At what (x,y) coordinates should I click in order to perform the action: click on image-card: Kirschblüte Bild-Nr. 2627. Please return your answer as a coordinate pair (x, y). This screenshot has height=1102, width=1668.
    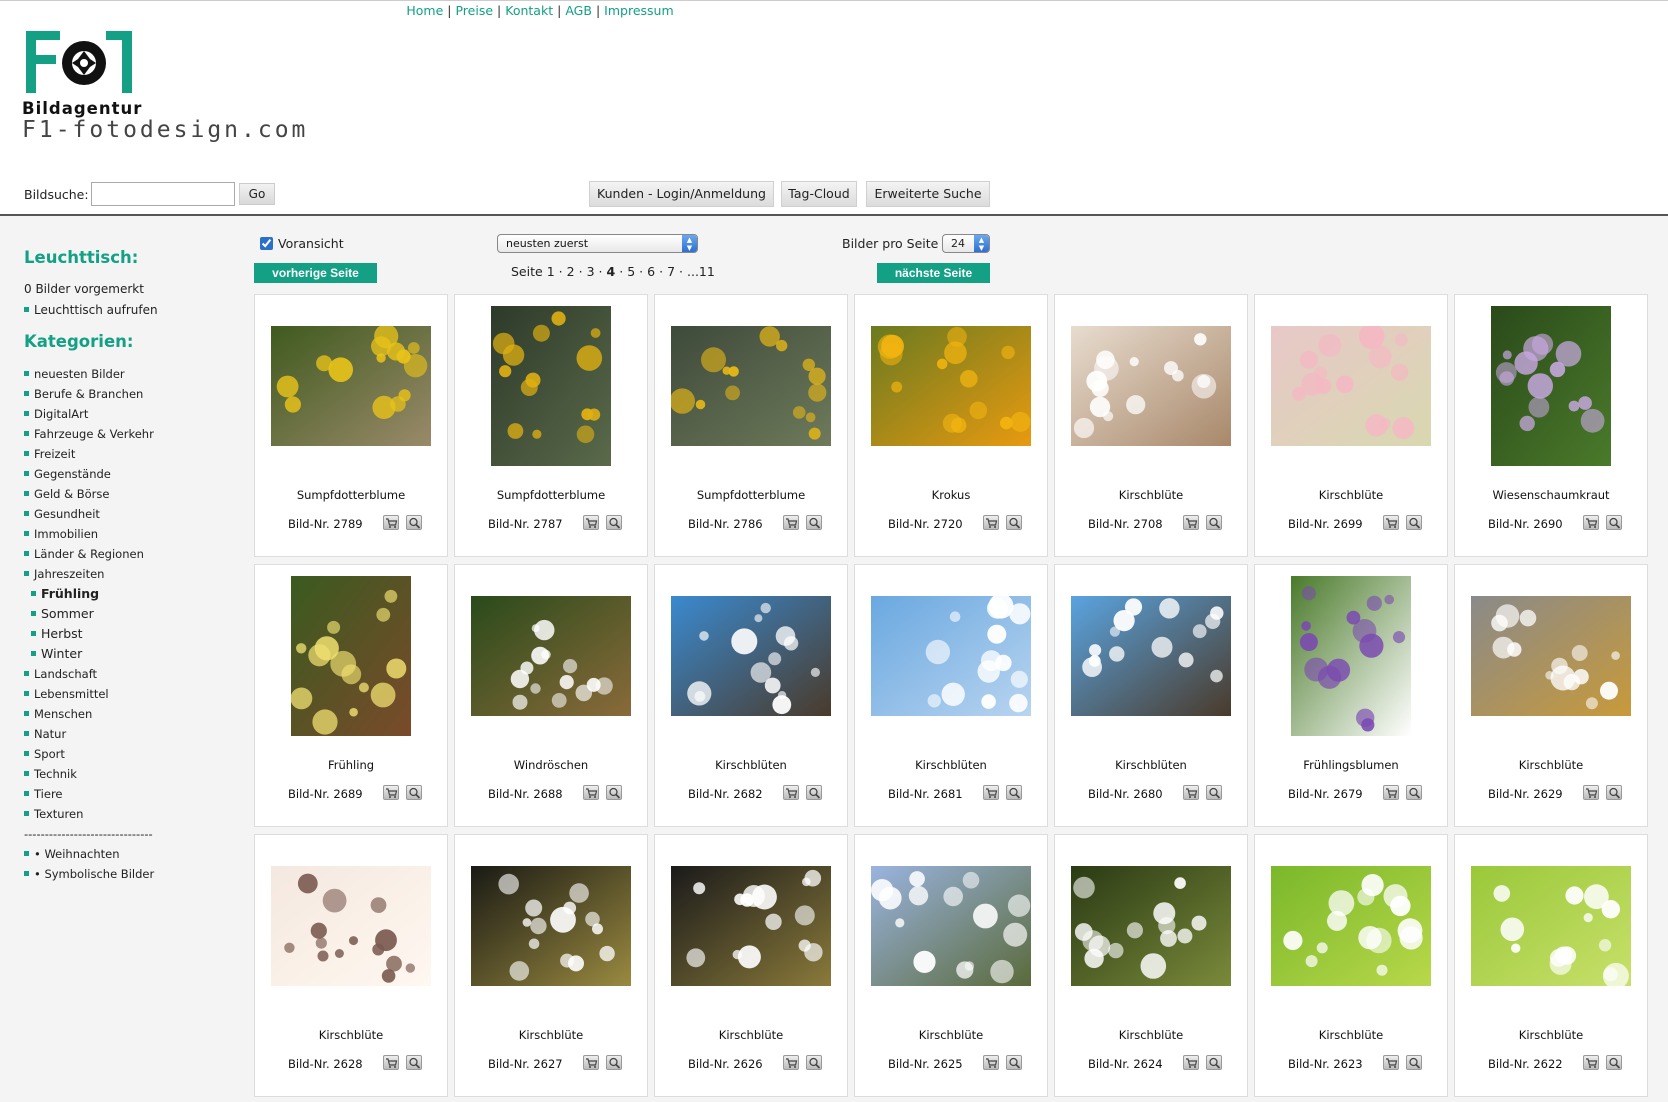
    Looking at the image, I should click on (551, 965).